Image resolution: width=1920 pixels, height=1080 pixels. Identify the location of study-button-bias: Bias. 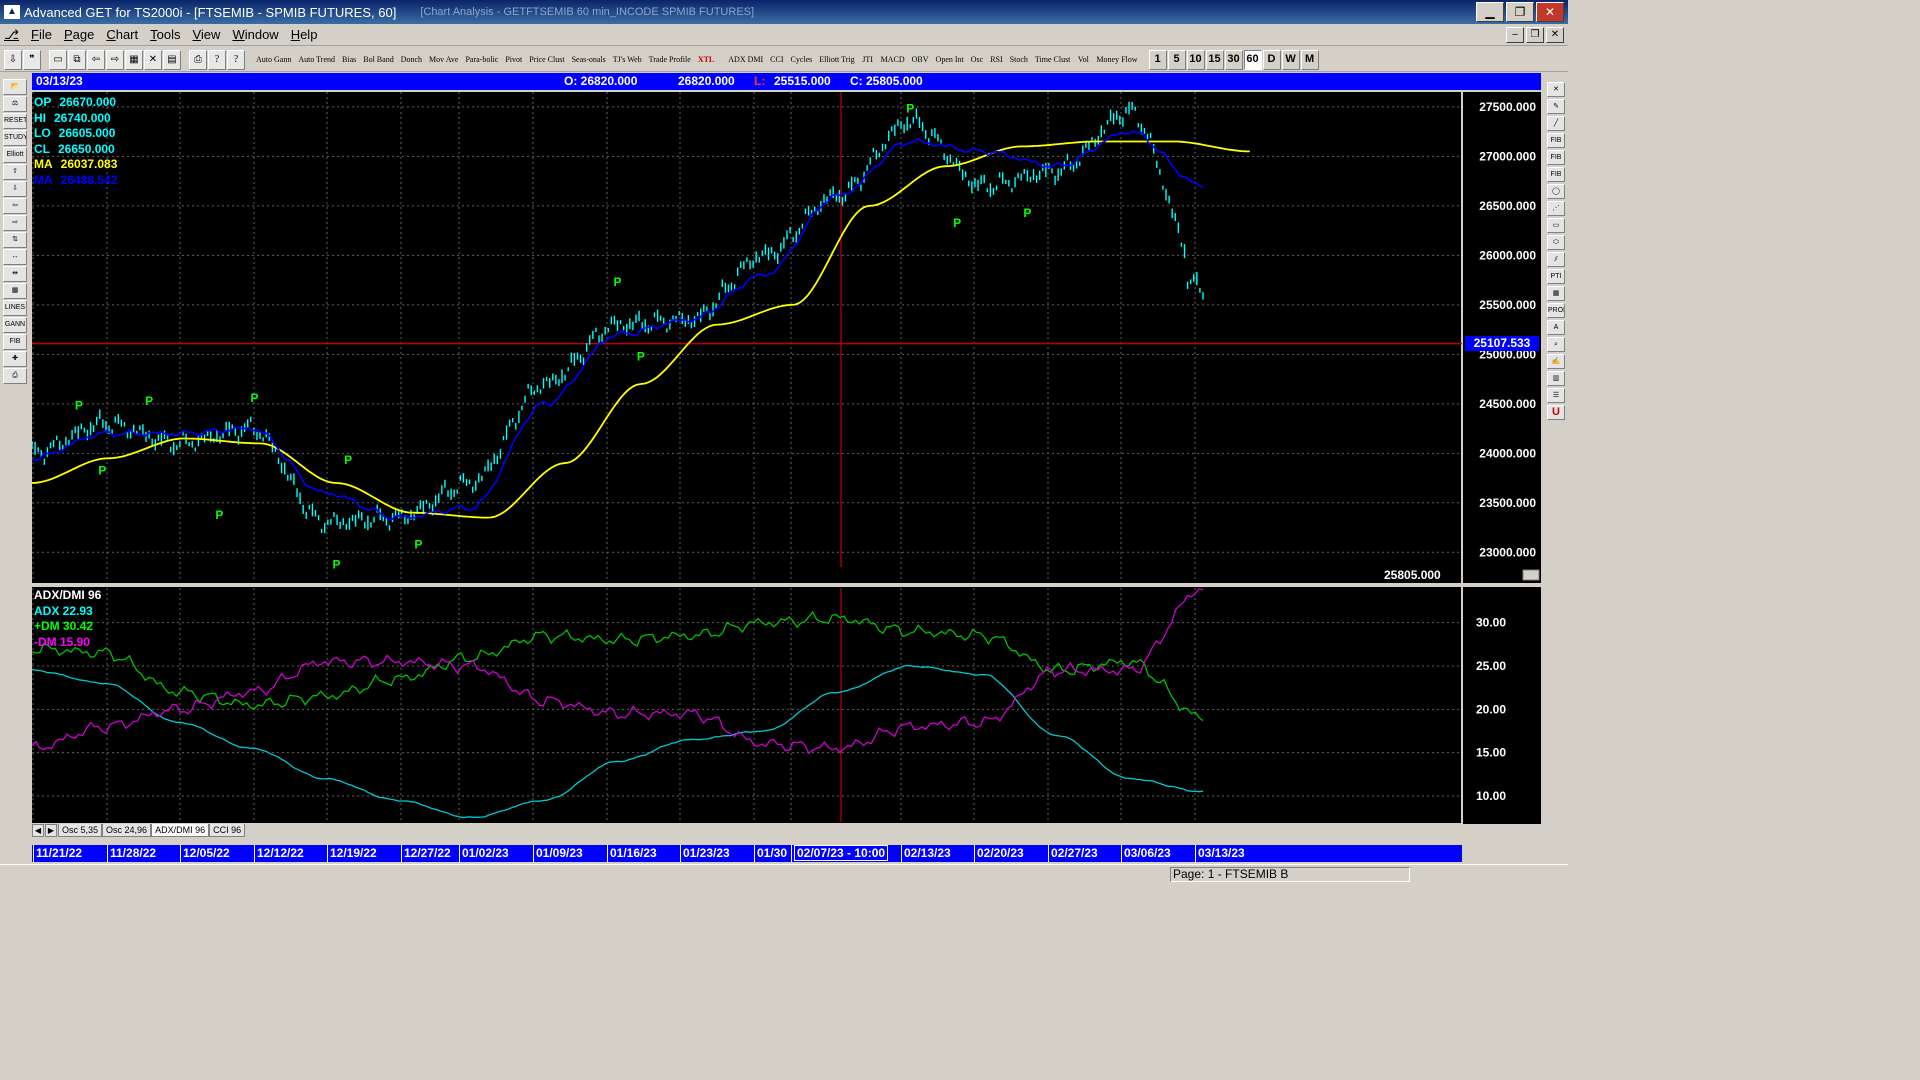
(349, 59).